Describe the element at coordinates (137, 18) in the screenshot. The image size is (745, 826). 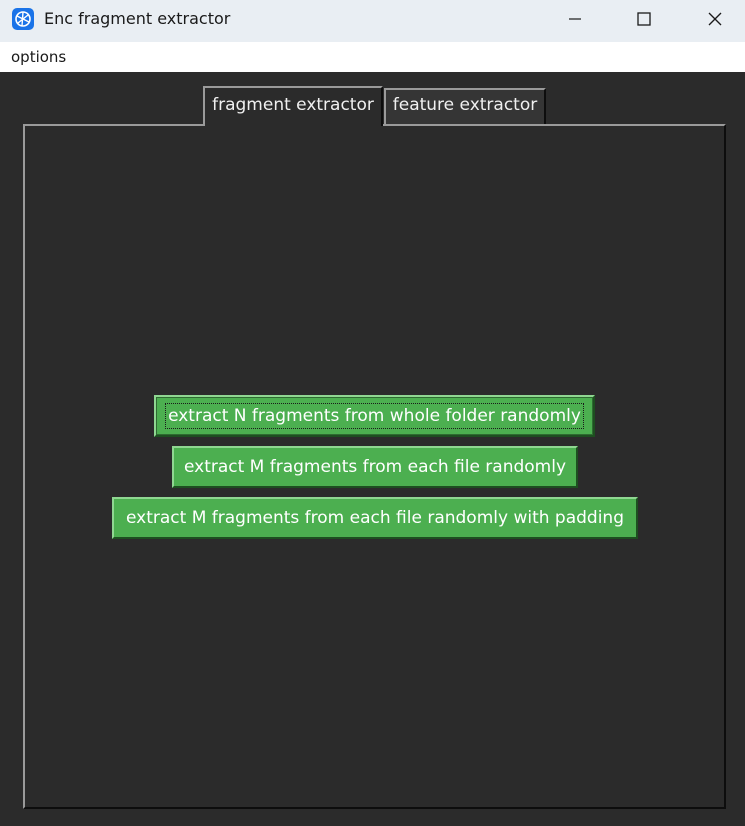
I see `window-title: Enc fragment extractor` at that location.